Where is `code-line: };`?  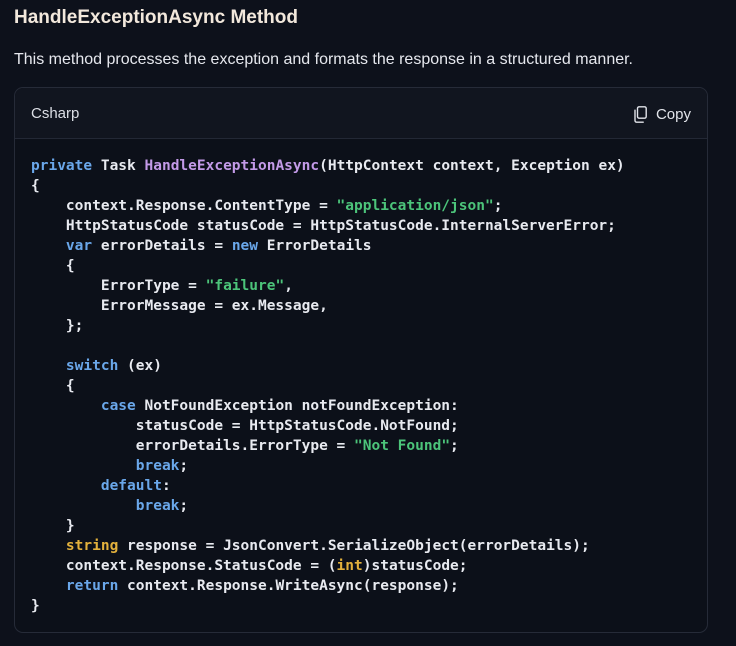
code-line: }; is located at coordinates (57, 326).